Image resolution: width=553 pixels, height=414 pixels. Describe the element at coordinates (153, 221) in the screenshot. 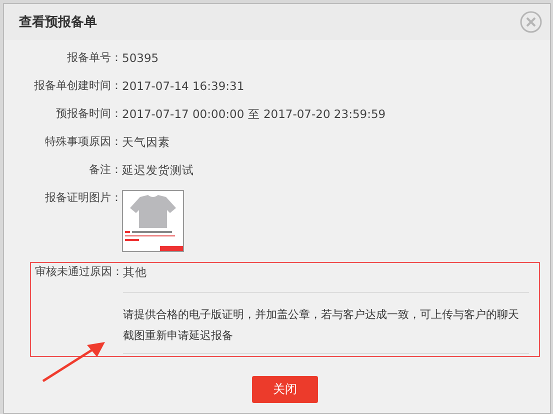

I see `tshirt-thumbnail-drawing` at that location.